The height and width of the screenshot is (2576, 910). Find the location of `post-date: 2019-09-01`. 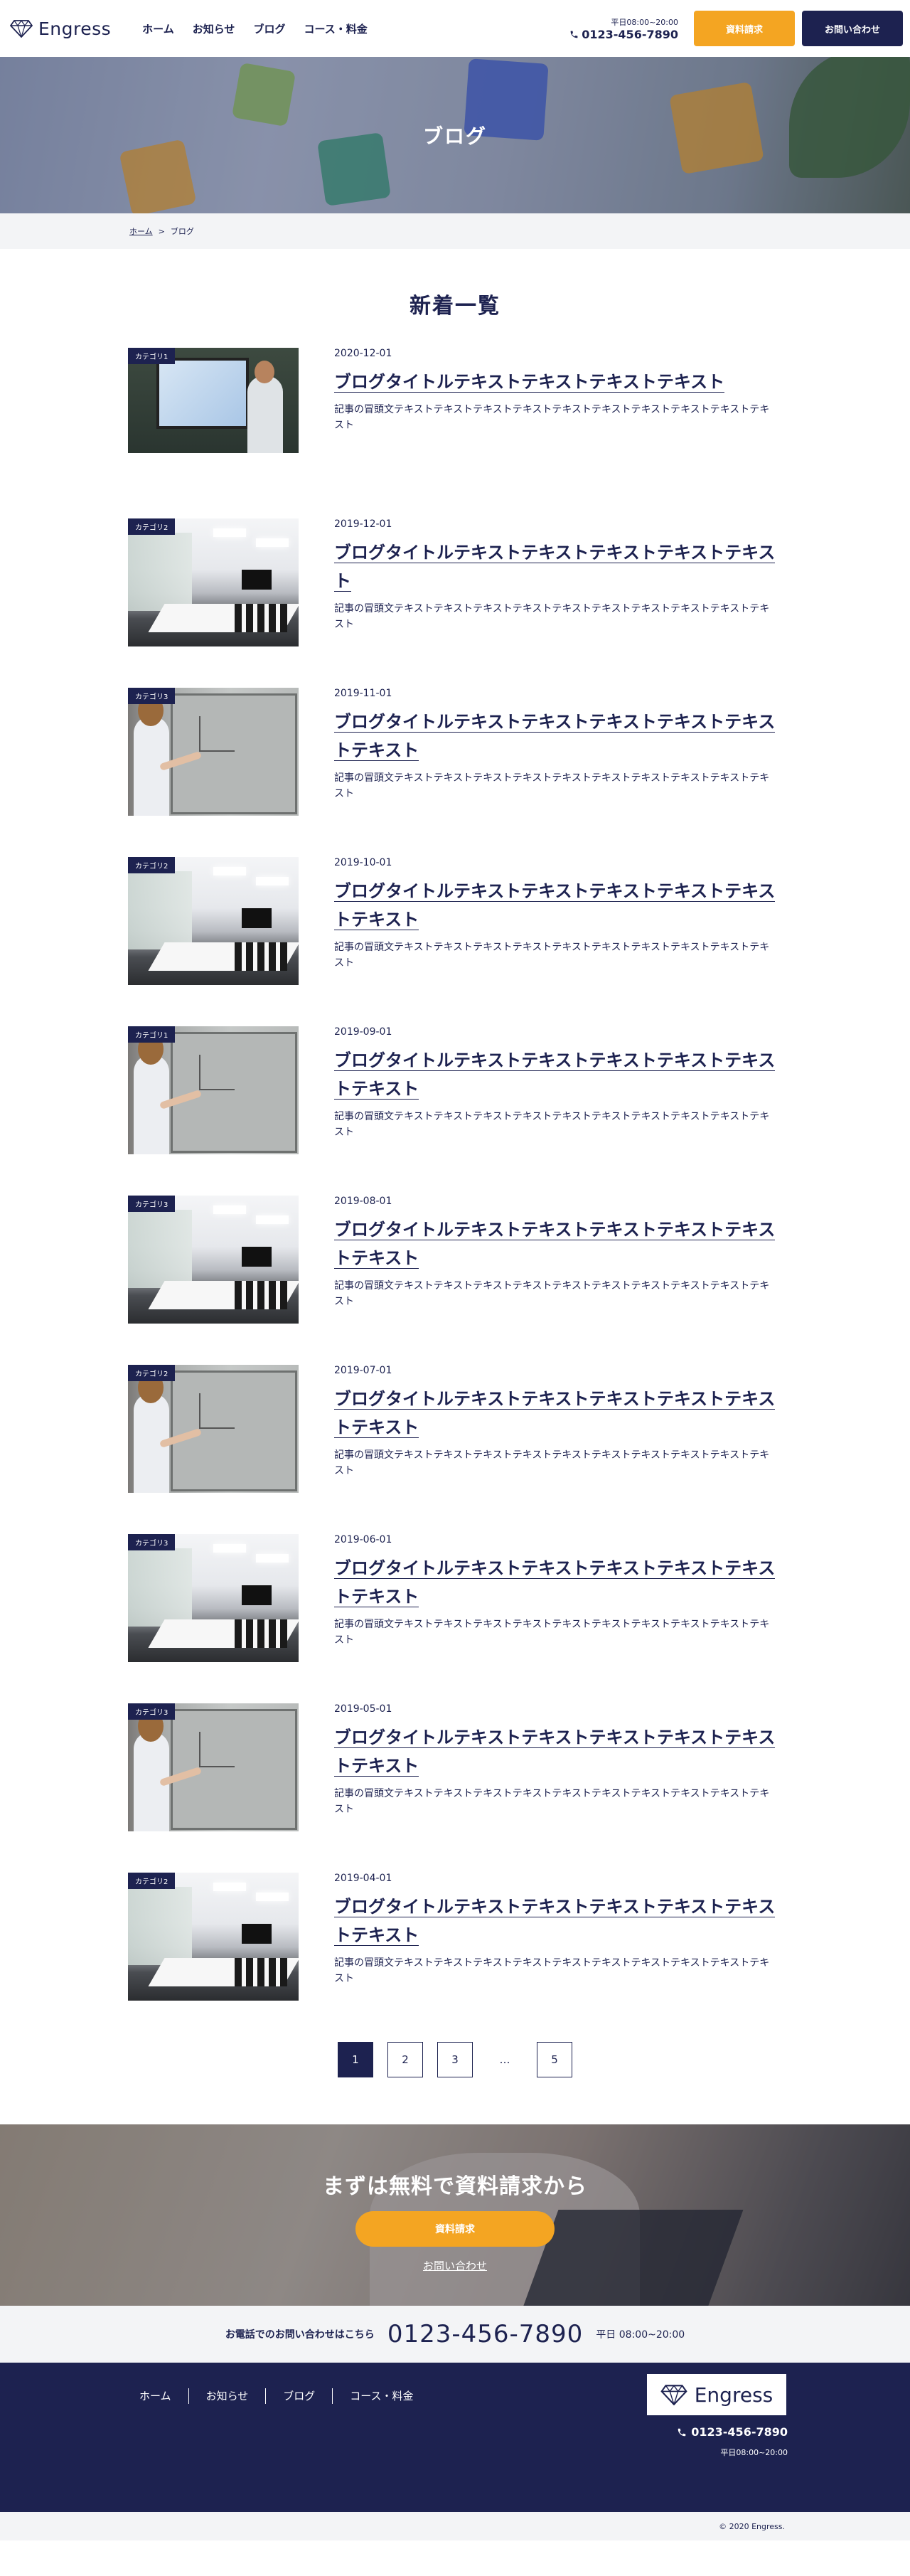

post-date: 2019-09-01 is located at coordinates (363, 1032).